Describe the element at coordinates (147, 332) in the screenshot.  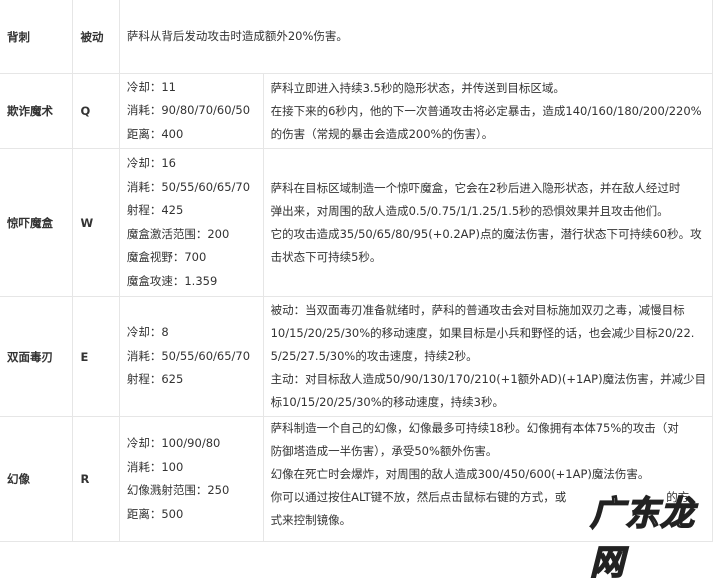
I see `stat: 冷却：8` at that location.